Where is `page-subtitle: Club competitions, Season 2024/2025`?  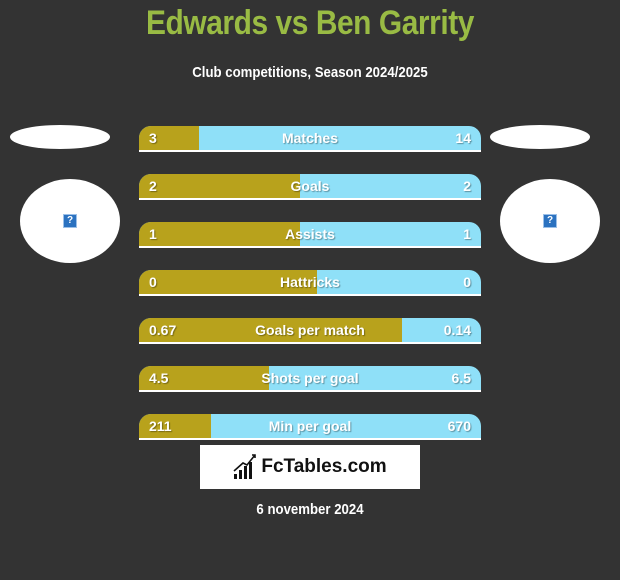
page-subtitle: Club competitions, Season 2024/2025 is located at coordinates (310, 72).